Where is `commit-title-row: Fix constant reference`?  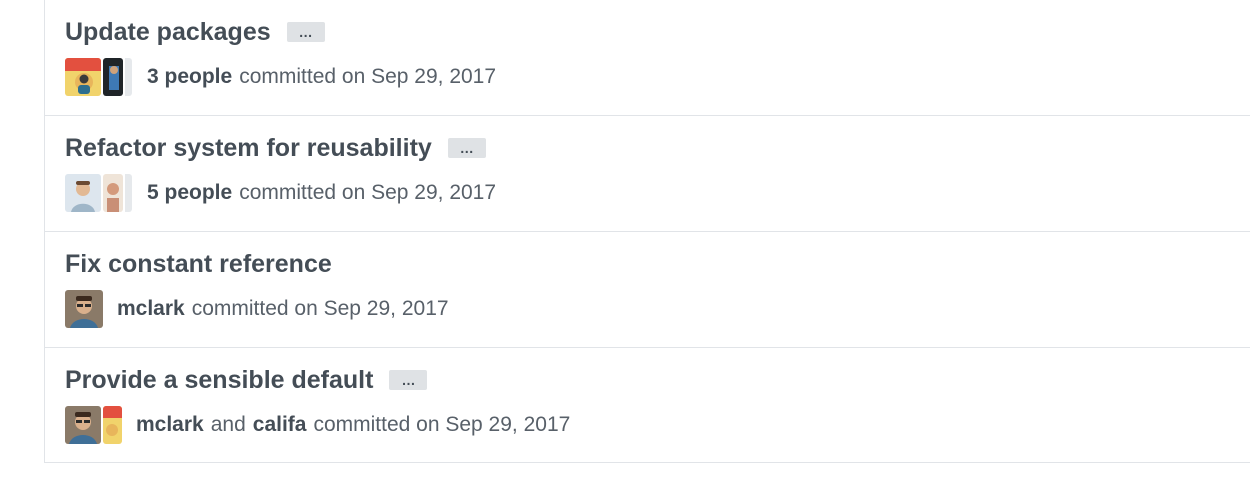
commit-title-row: Fix constant reference is located at coordinates (198, 264).